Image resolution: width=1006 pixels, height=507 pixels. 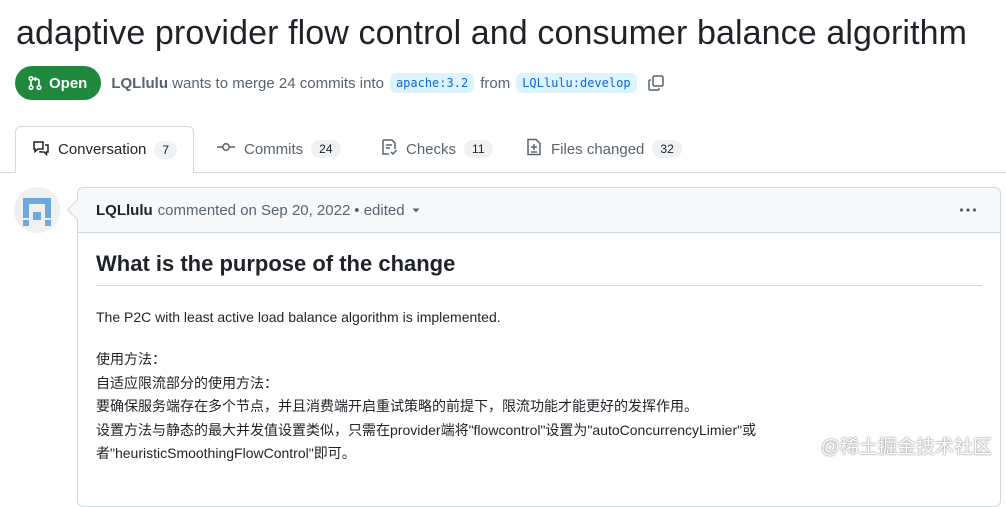 I want to click on tab-label: Checks, so click(x=431, y=149).